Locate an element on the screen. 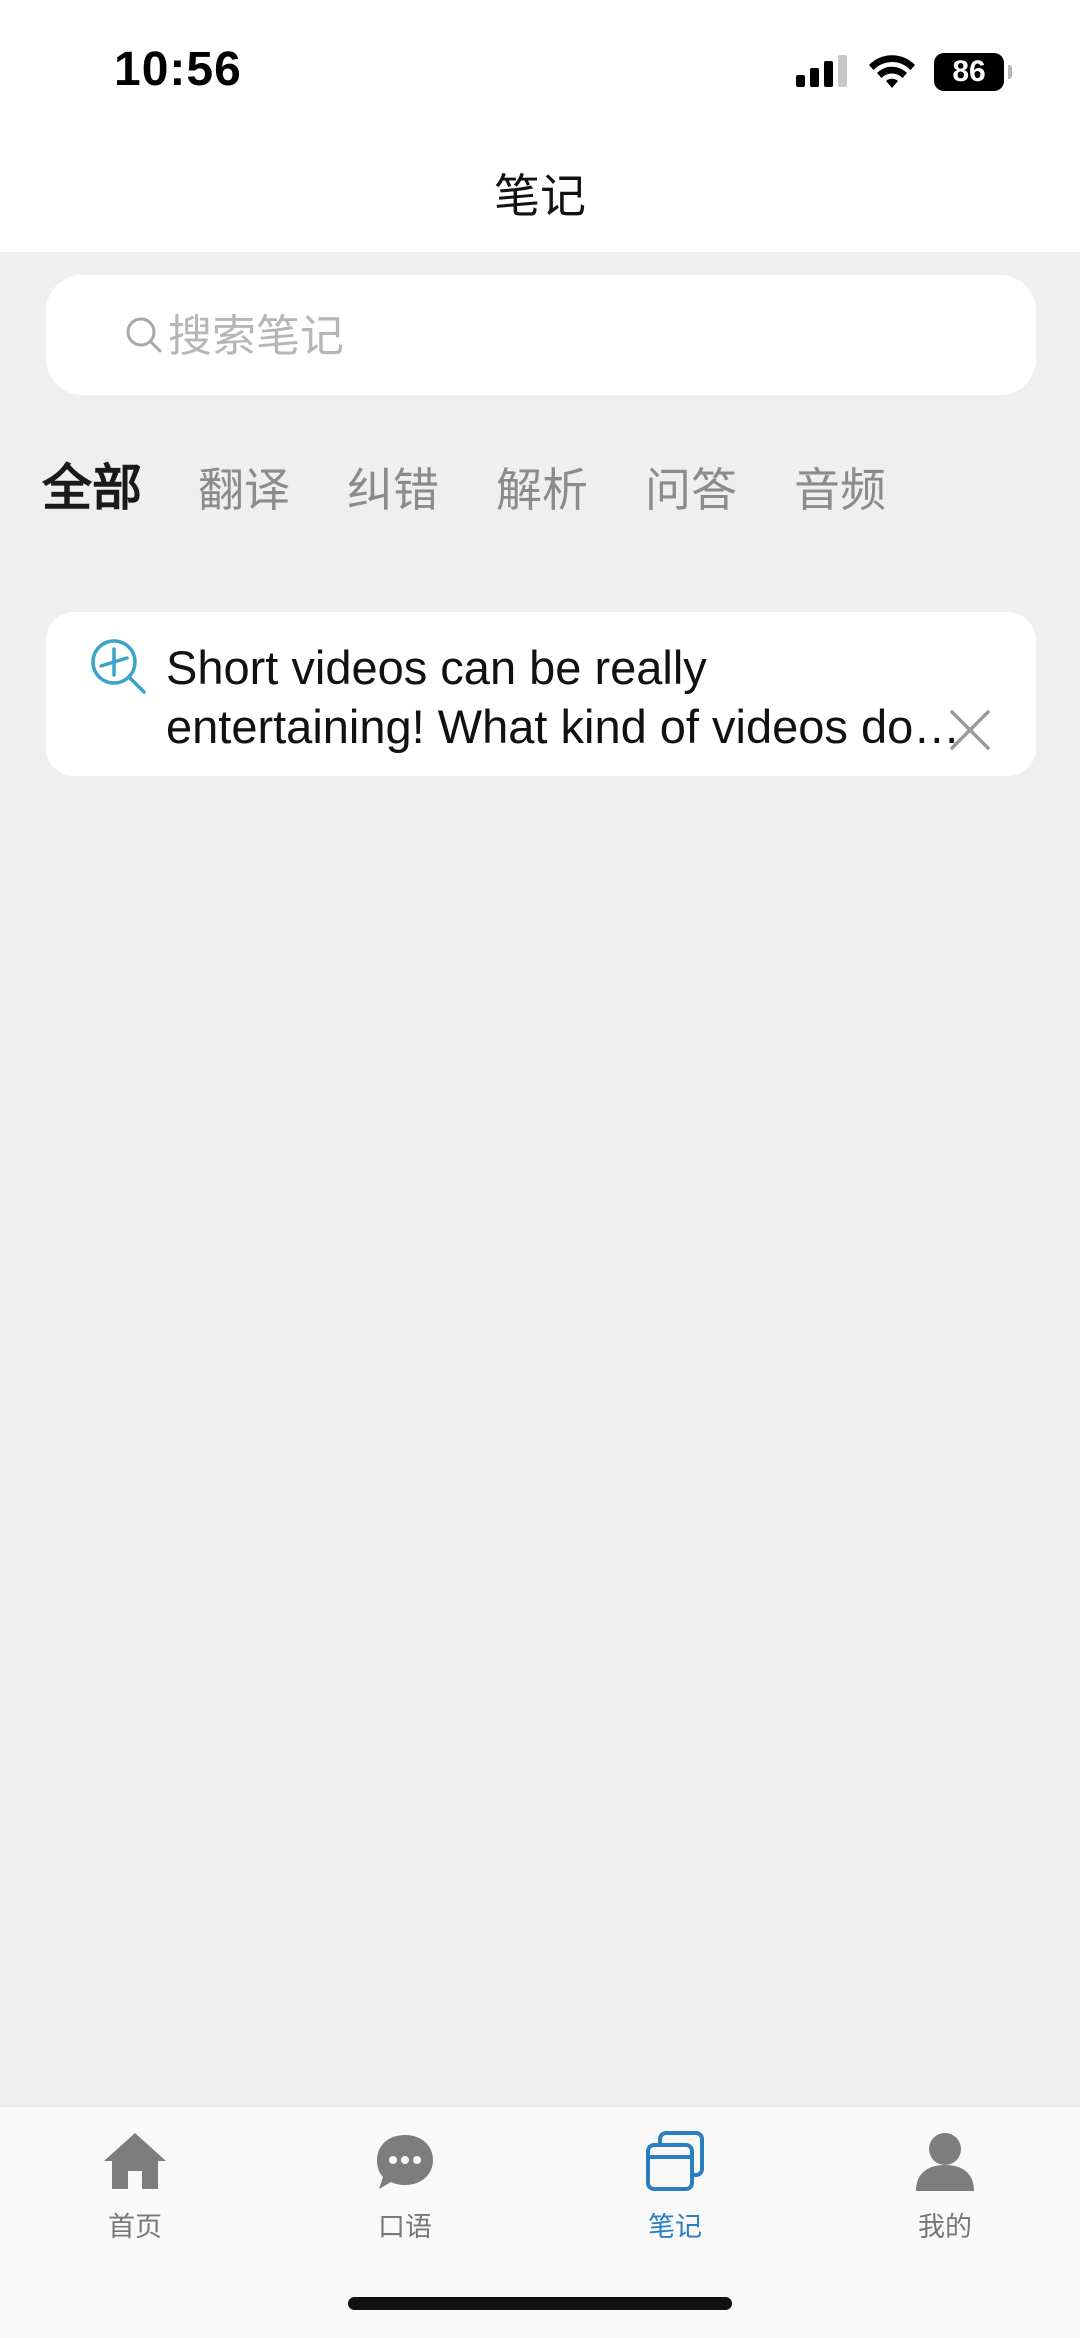 This screenshot has width=1080, height=2338. nav-notes: 笔记 is located at coordinates (675, 2192).